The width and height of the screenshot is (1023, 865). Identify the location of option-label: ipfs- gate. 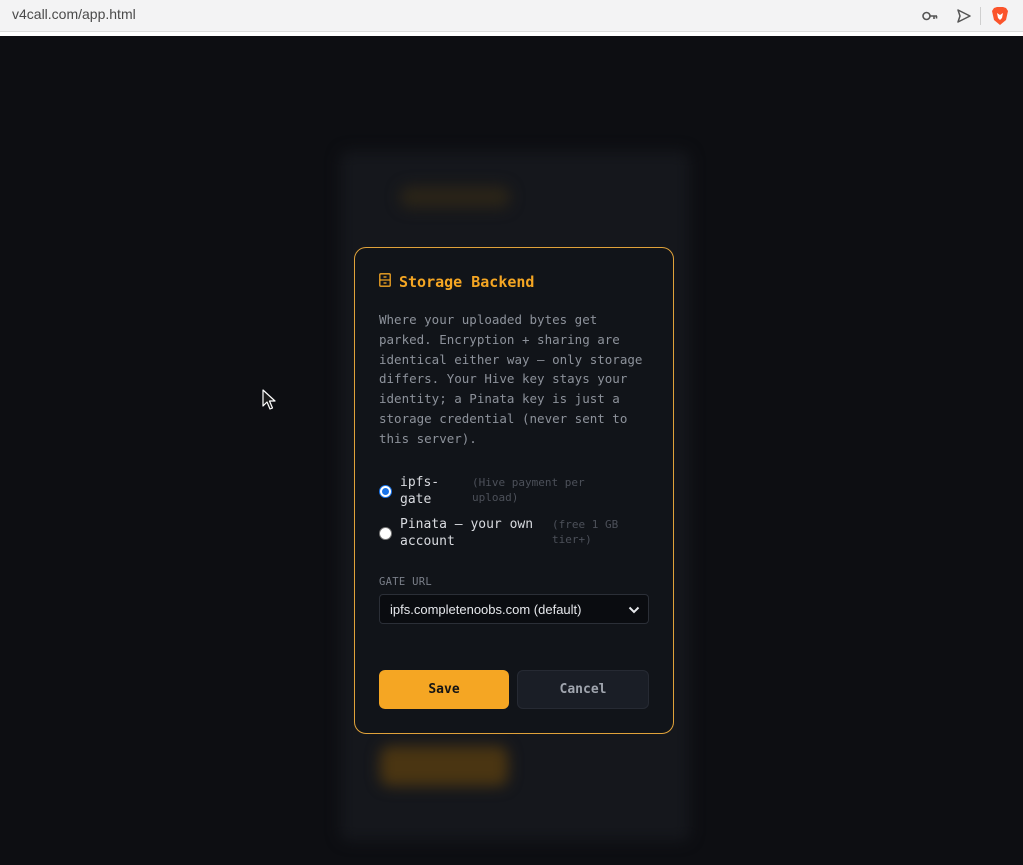
(420, 491).